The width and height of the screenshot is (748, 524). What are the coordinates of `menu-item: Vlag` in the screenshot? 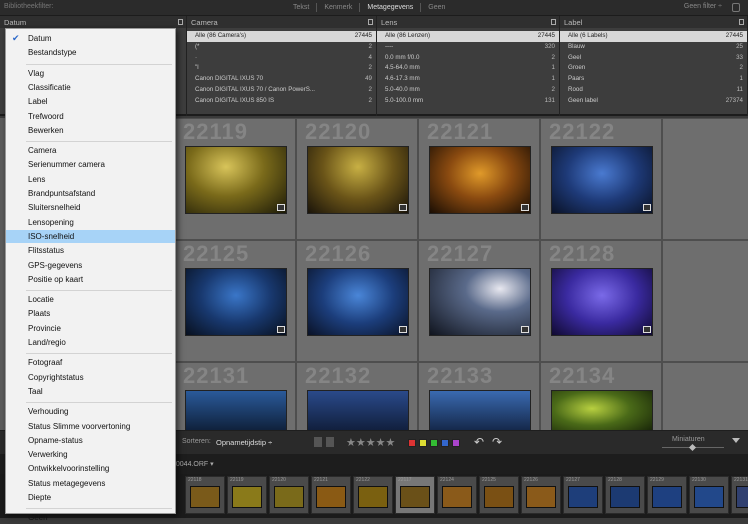 It's located at (90, 73).